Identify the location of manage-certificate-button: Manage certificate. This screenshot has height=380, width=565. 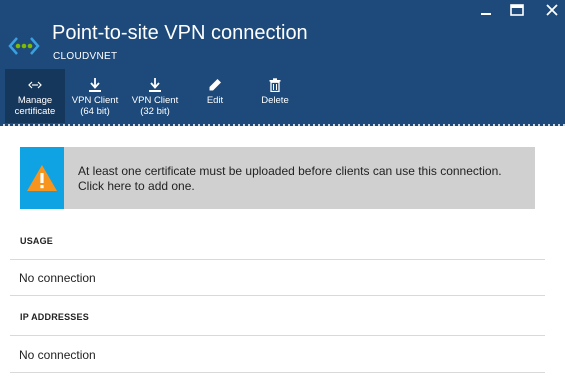
(35, 96).